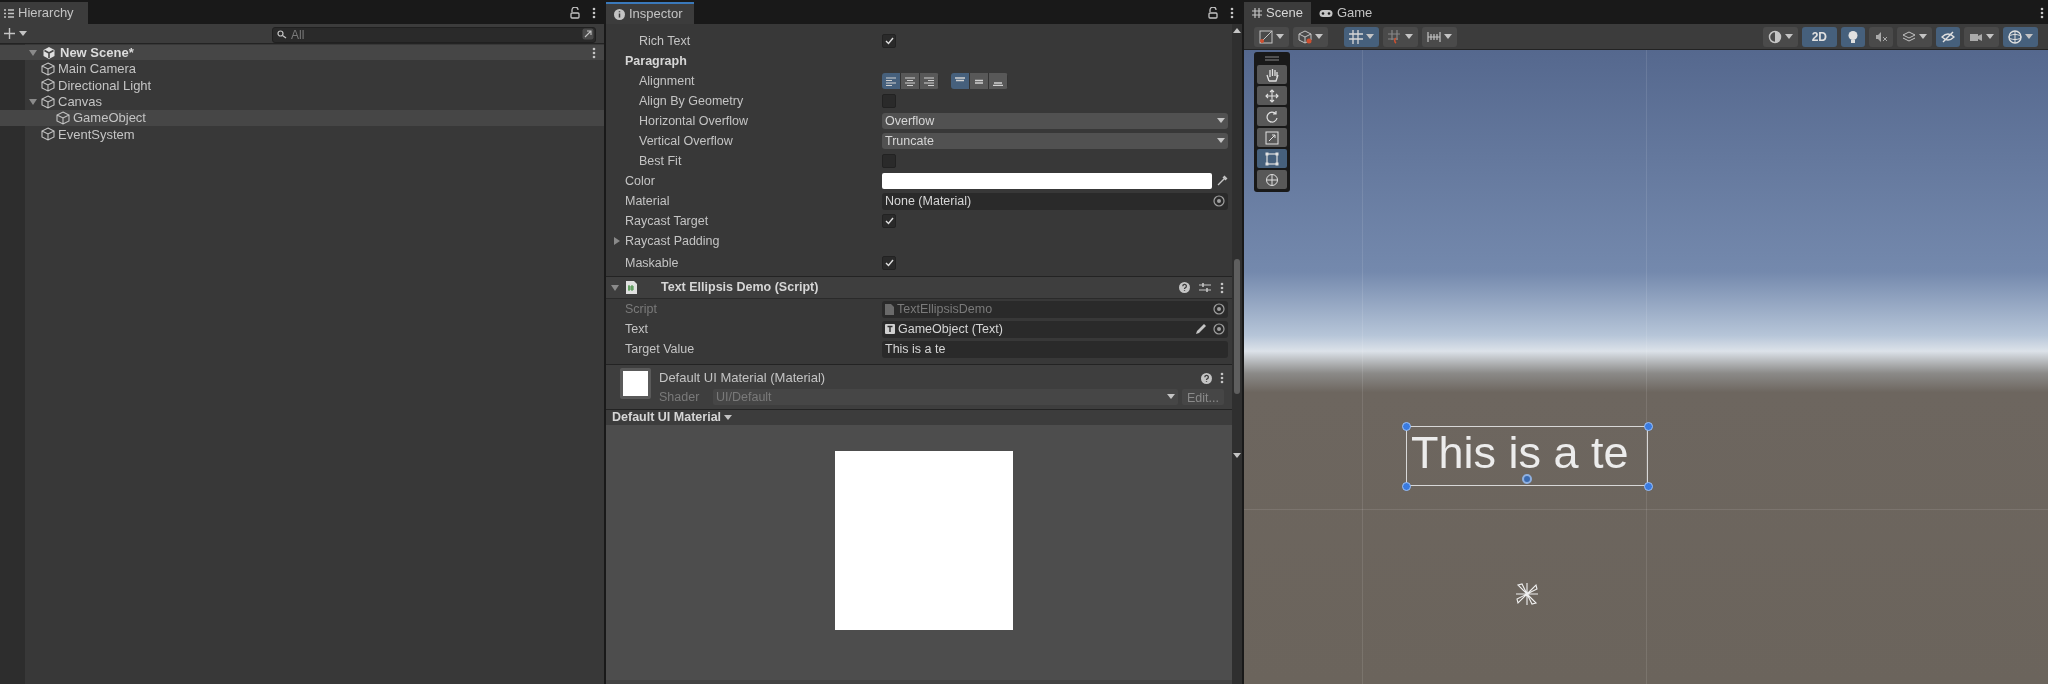 The height and width of the screenshot is (684, 2048). What do you see at coordinates (44, 13) in the screenshot?
I see `panel-tab: Hierarchy` at bounding box center [44, 13].